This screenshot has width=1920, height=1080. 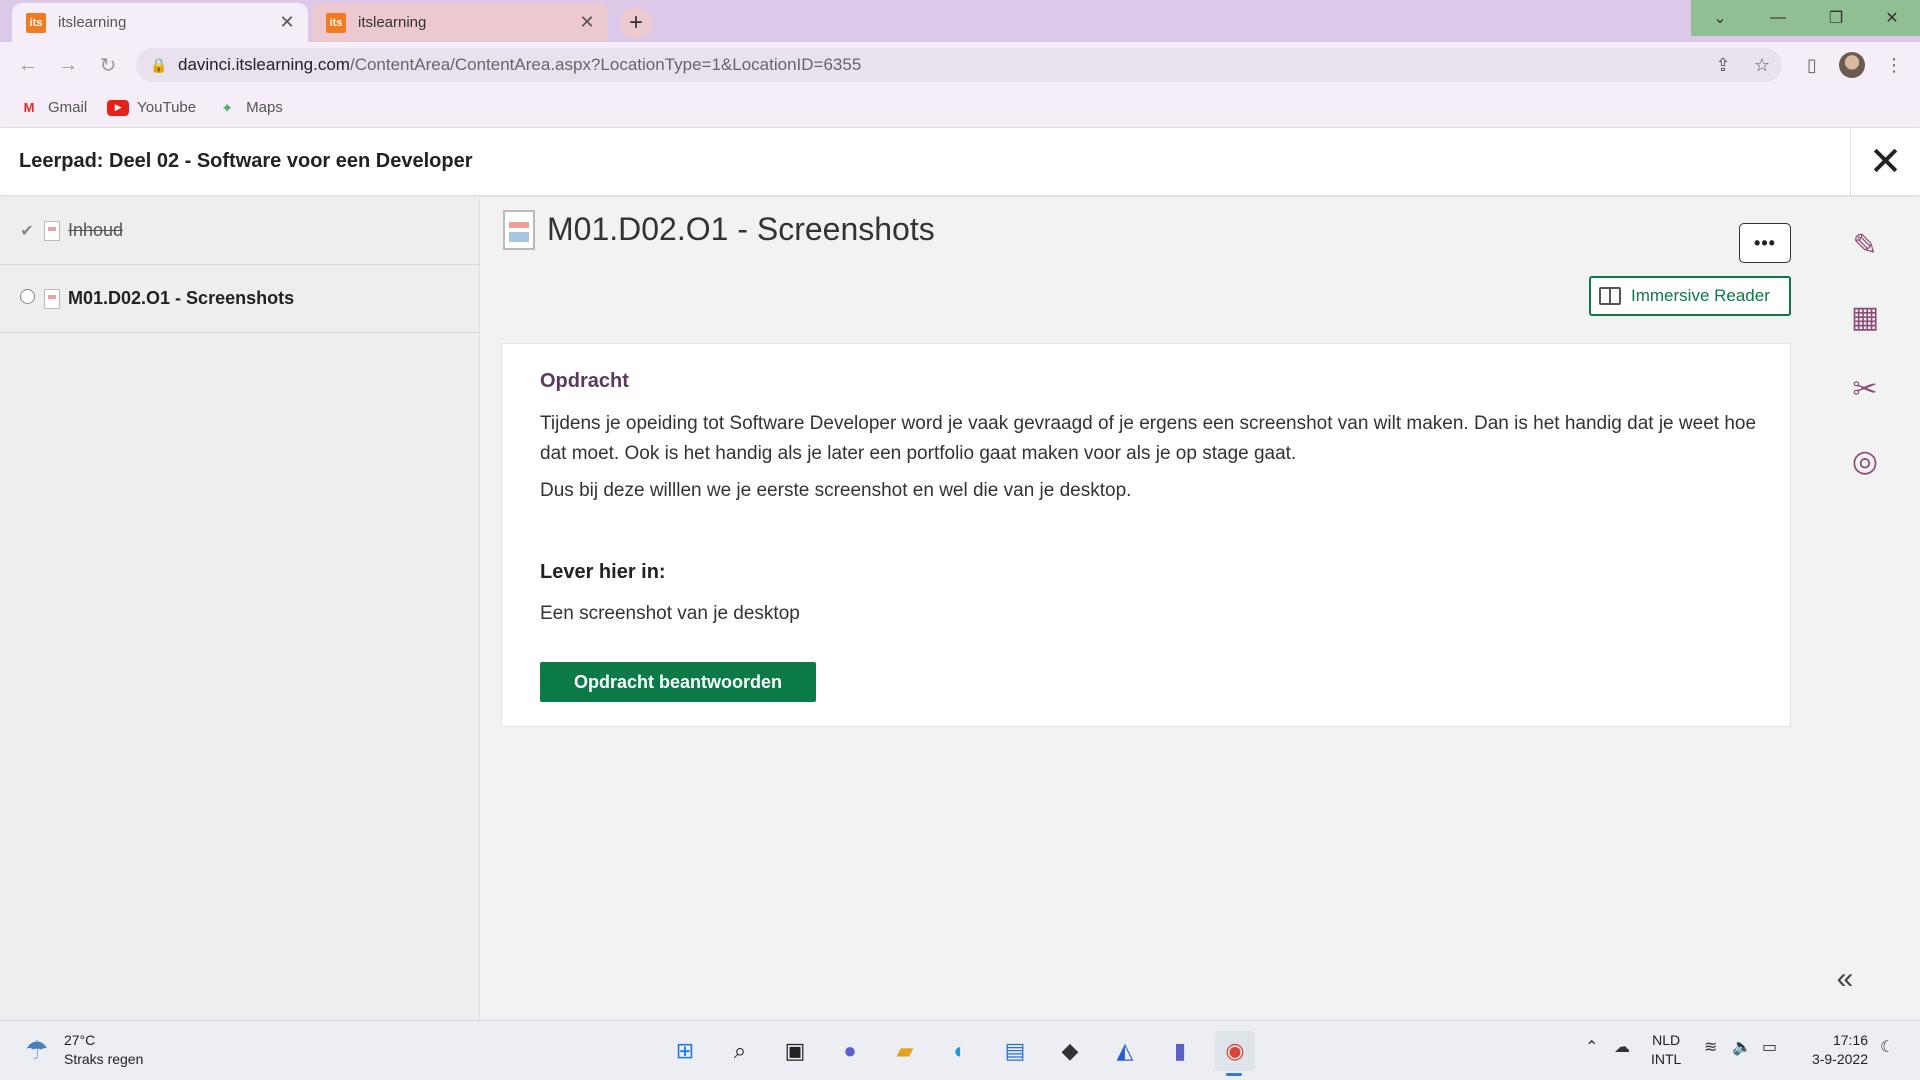 What do you see at coordinates (1622, 1047) in the screenshot?
I see `onedrive-cloud-icon: ☁` at bounding box center [1622, 1047].